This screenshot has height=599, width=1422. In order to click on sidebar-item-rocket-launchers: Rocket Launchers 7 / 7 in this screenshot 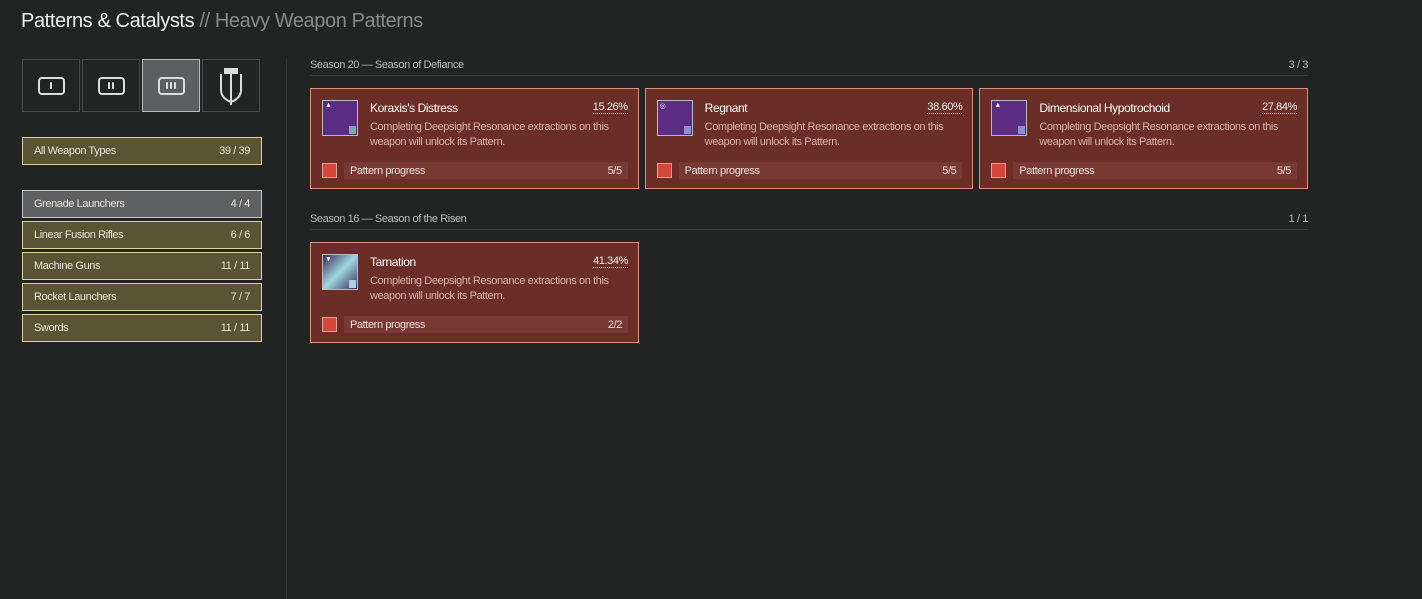, I will do `click(142, 297)`.